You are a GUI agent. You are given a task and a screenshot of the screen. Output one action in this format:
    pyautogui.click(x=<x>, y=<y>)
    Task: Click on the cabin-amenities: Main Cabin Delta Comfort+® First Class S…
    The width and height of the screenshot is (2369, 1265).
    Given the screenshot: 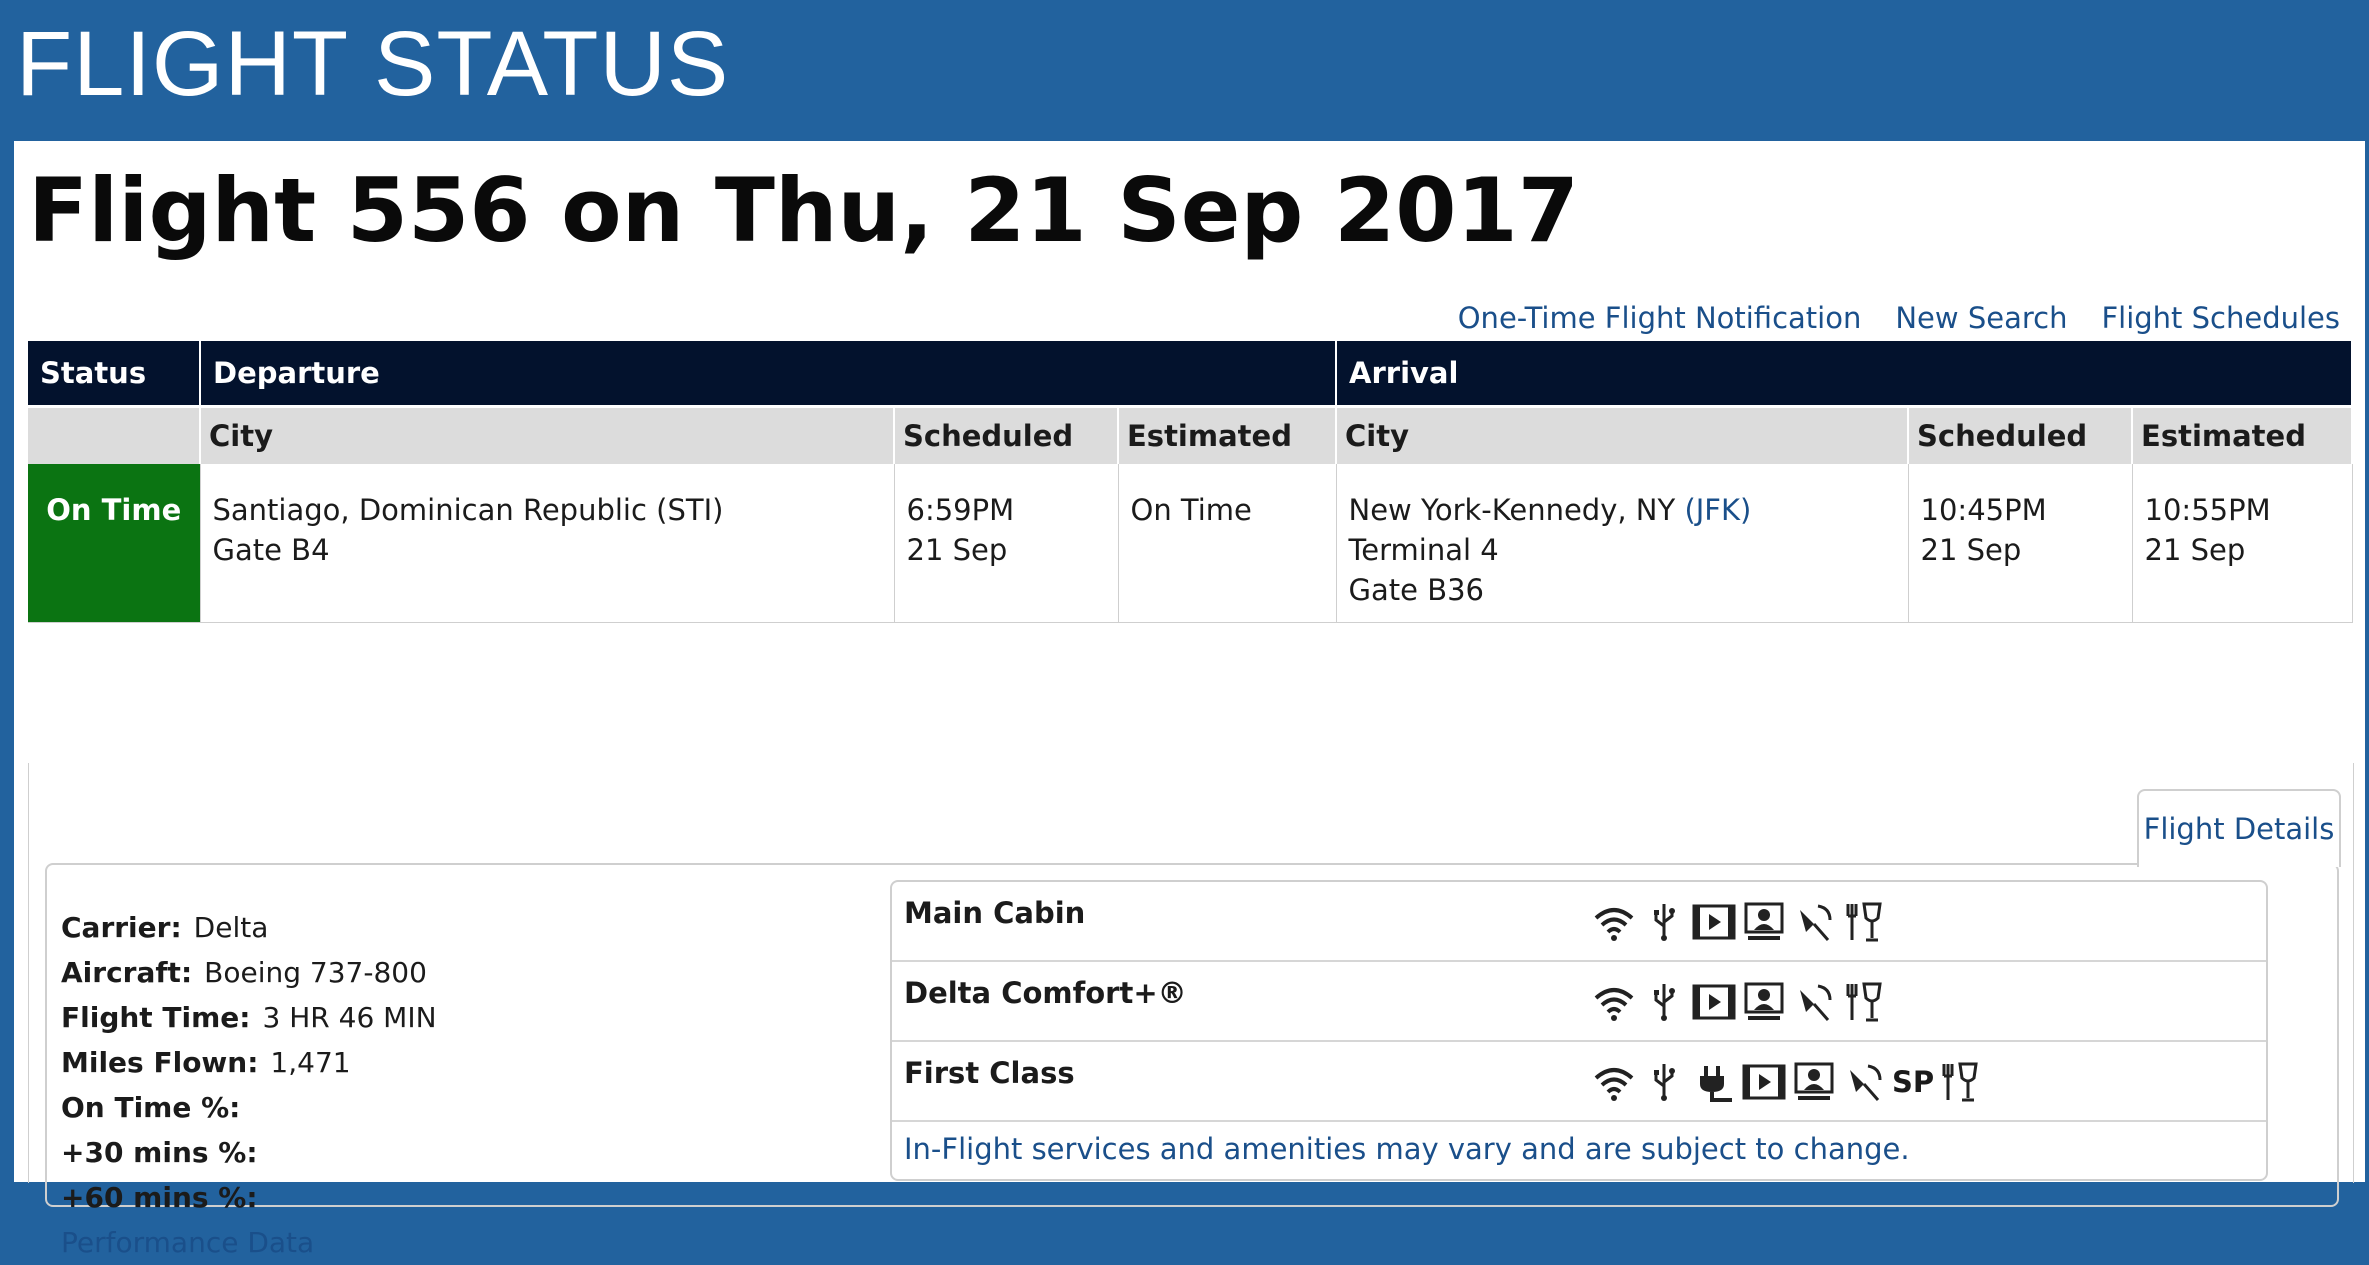 What is the action you would take?
    pyautogui.click(x=1579, y=1030)
    